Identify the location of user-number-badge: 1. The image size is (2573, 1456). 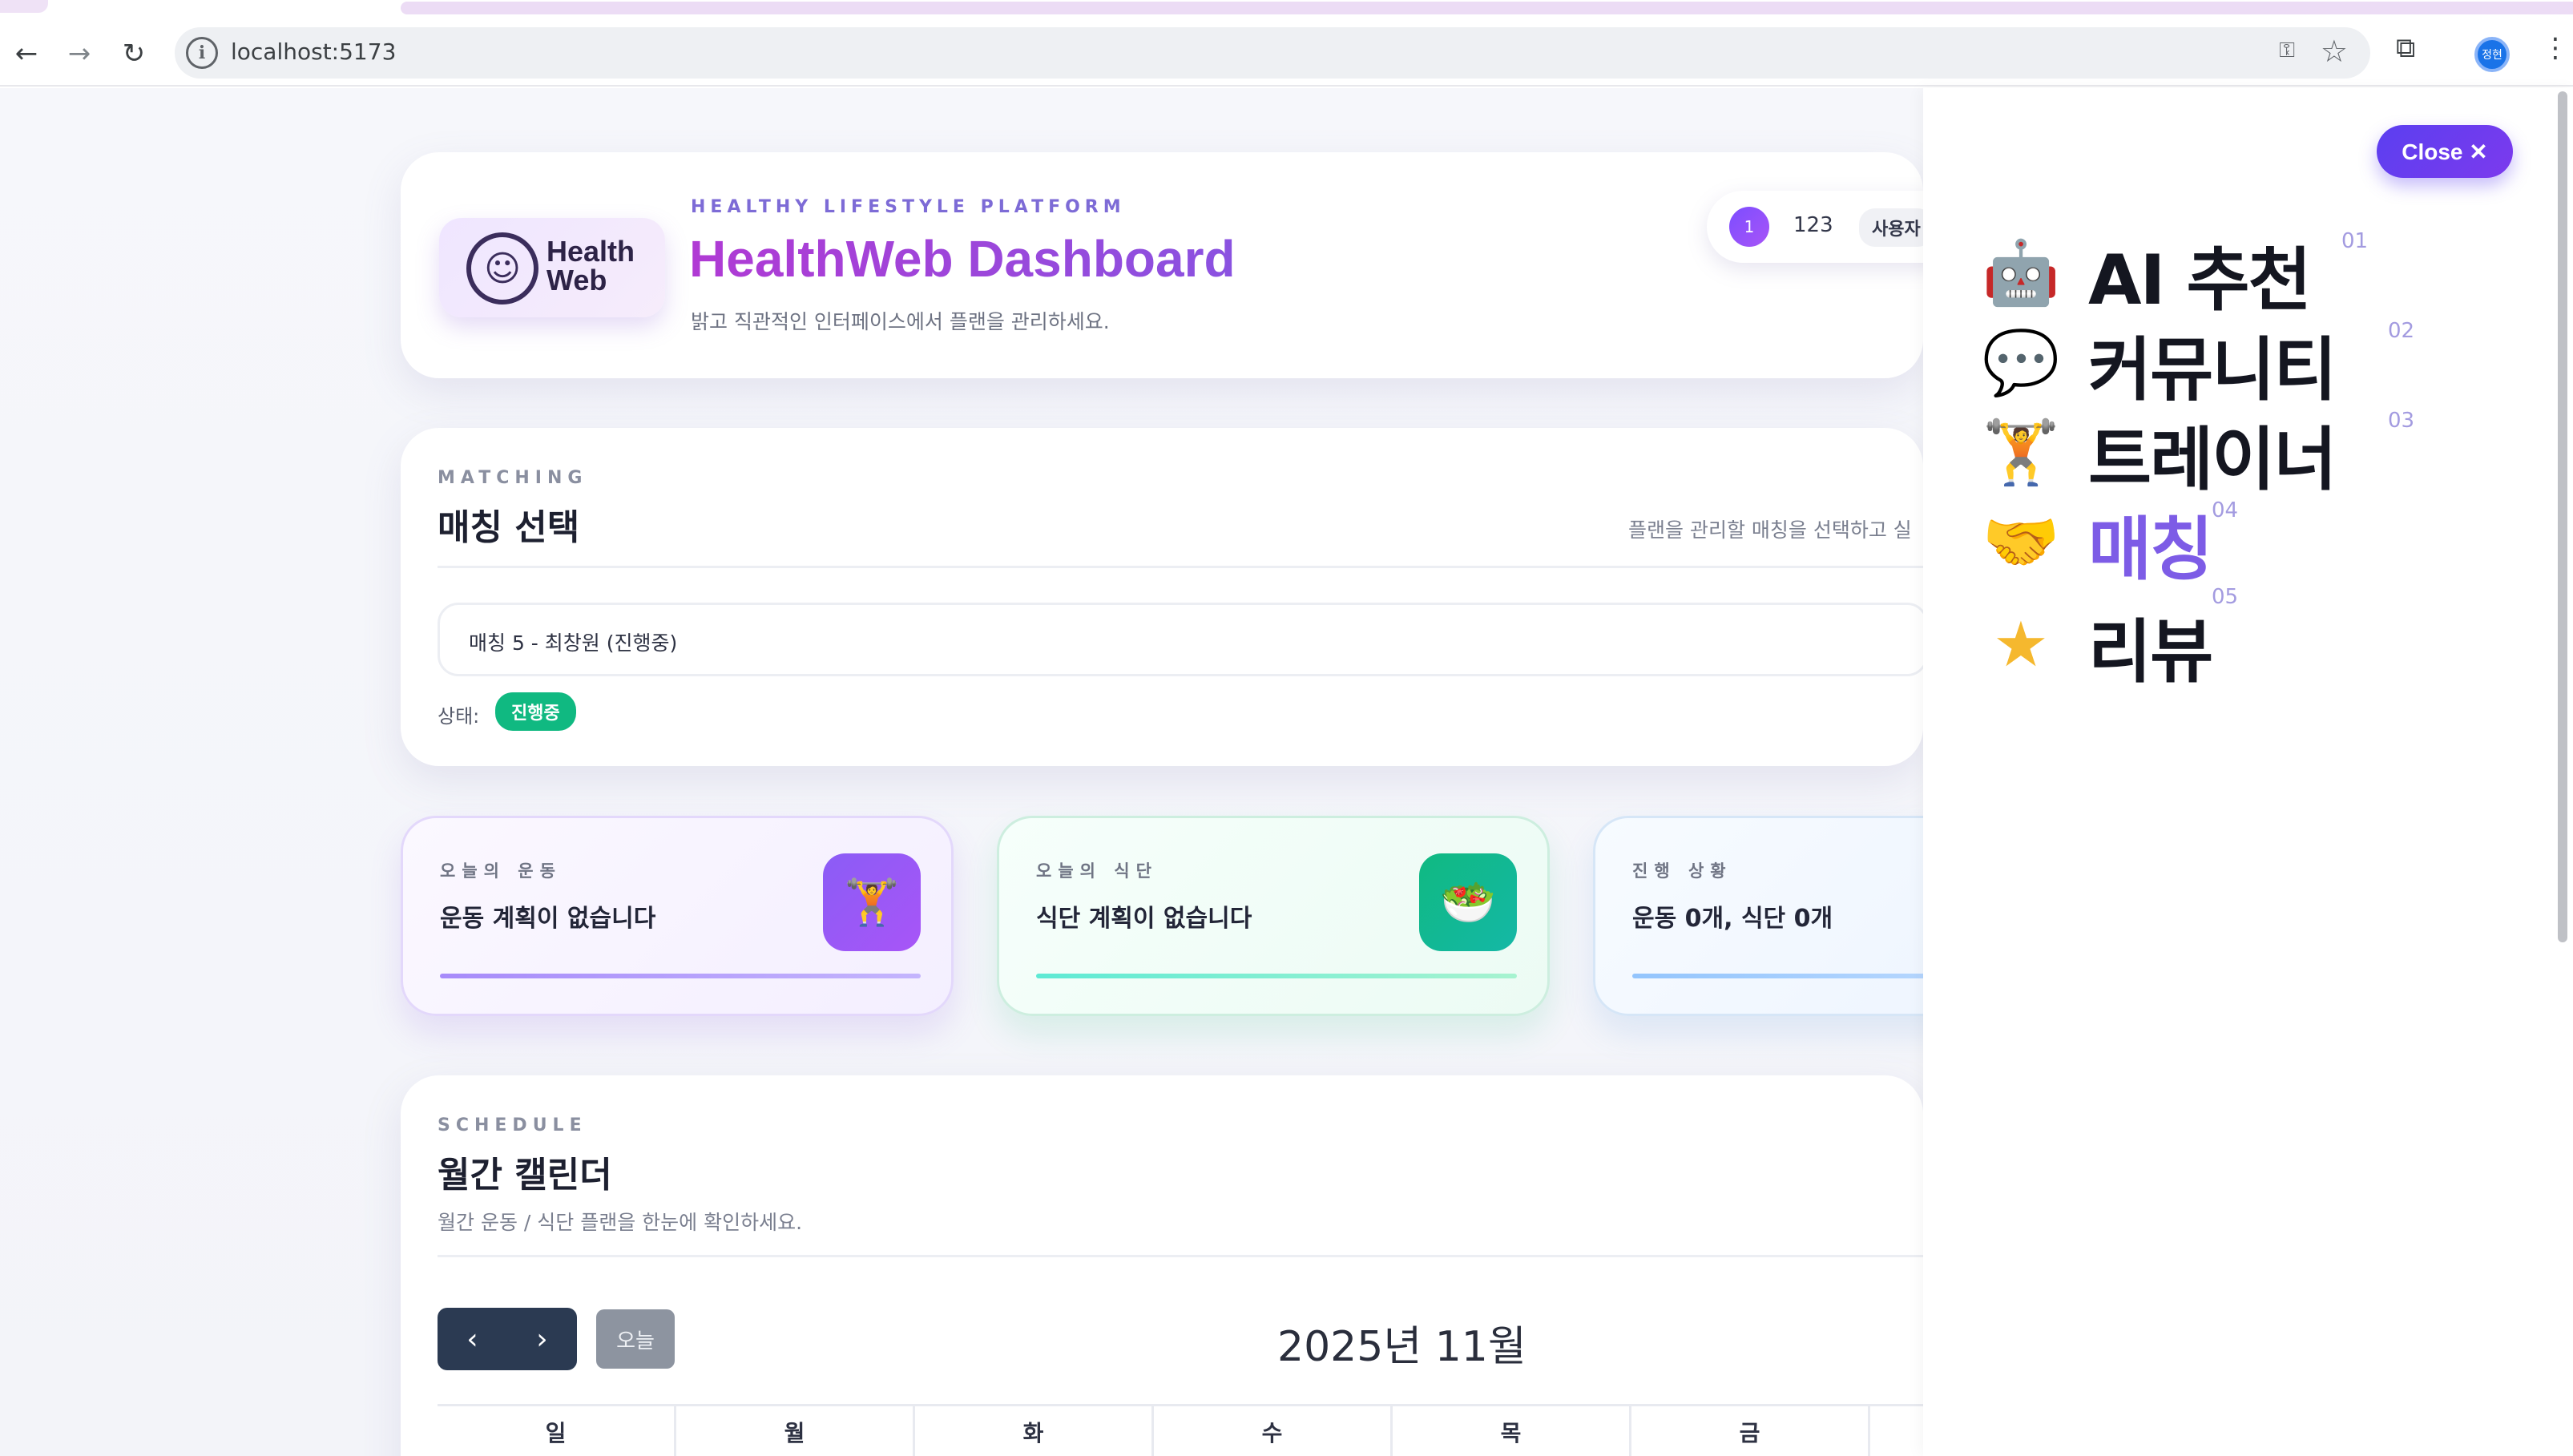
(1749, 227).